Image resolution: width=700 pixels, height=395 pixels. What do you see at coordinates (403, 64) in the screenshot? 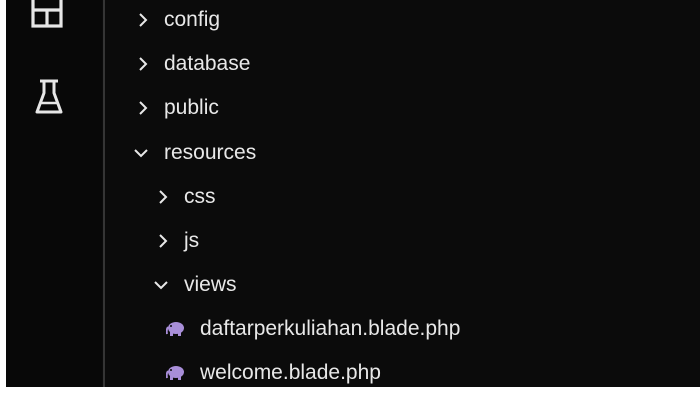
I see `tree-item-database: database` at bounding box center [403, 64].